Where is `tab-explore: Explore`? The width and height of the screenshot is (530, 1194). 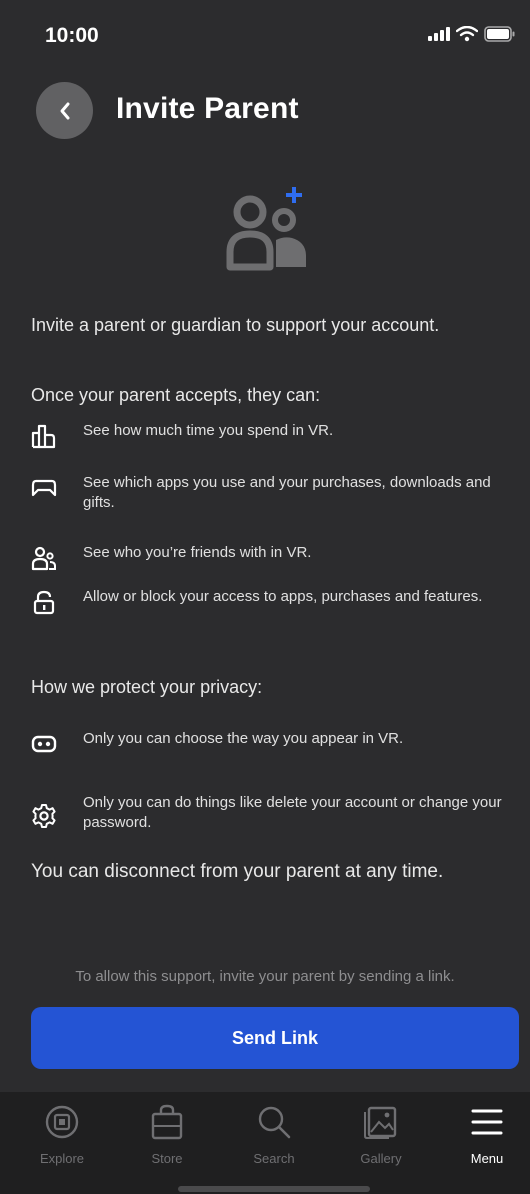
tab-explore: Explore is located at coordinates (62, 1135).